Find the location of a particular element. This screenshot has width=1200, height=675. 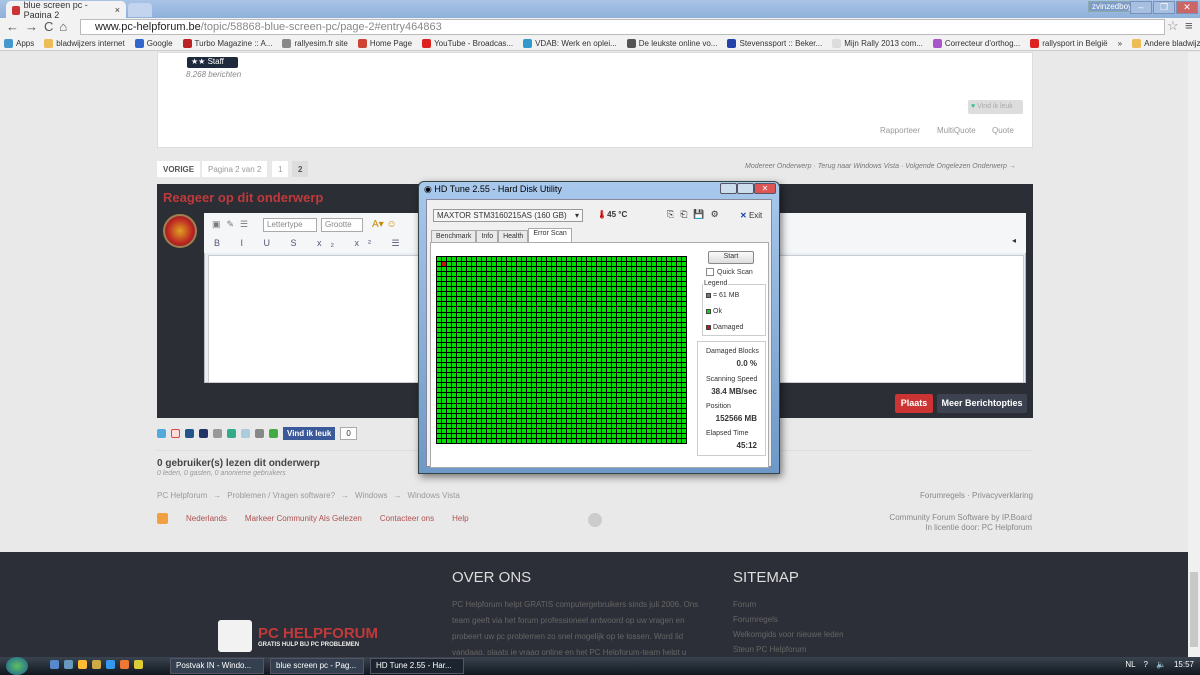

app-icon is located at coordinates (96, 664).